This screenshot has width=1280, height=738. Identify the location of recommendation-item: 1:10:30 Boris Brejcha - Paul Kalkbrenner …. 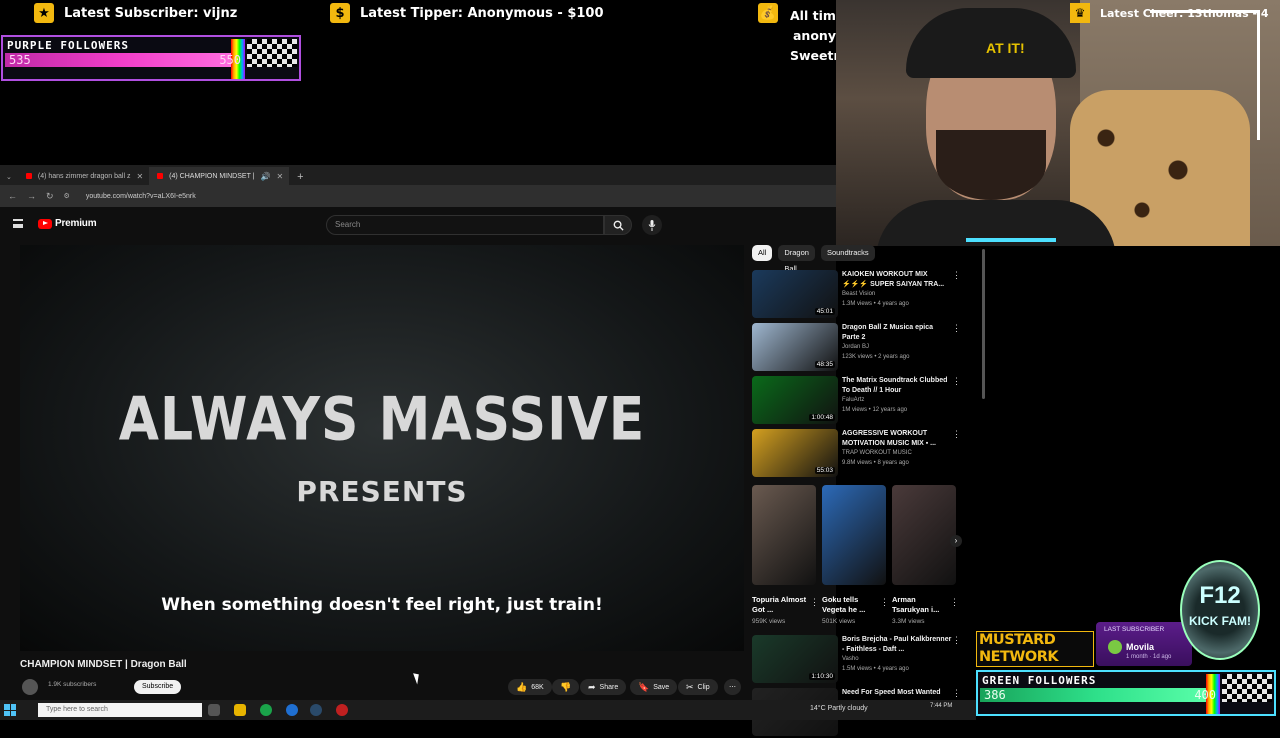
(867, 660).